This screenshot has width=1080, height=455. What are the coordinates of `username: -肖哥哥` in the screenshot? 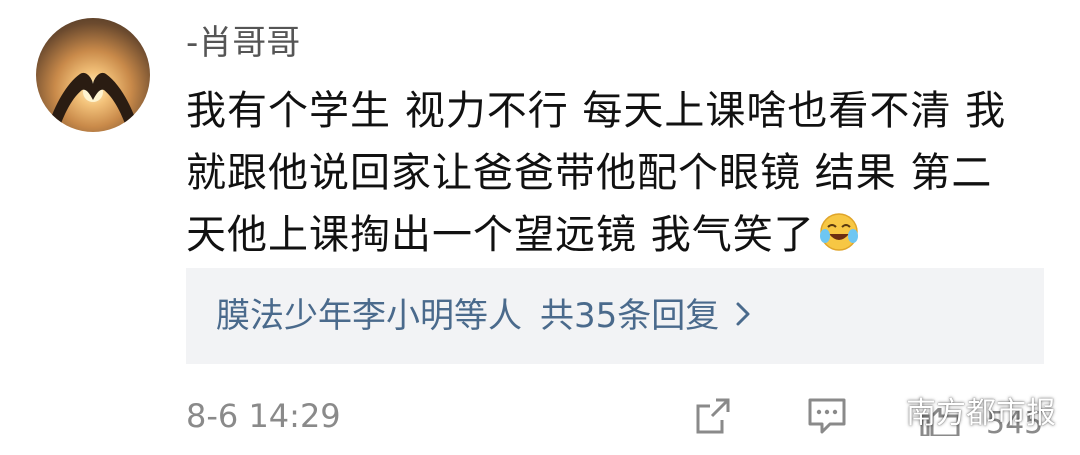 It's located at (243, 43).